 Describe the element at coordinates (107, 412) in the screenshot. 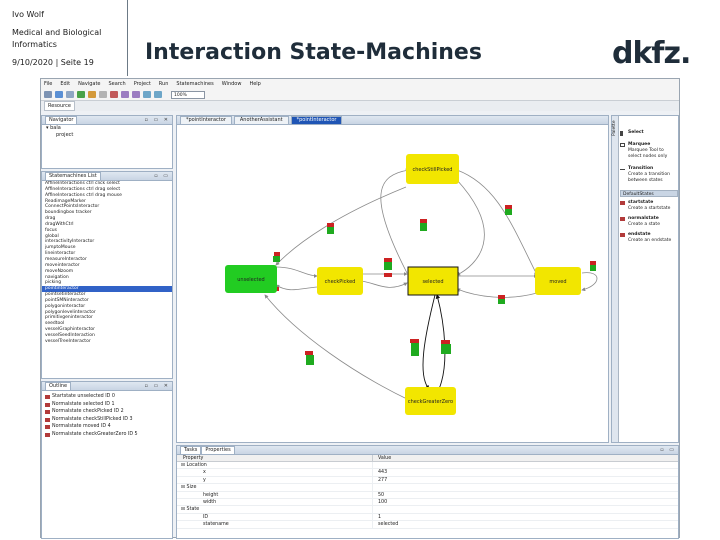

I see `outline-item: Normalstate checkPicked ID 2` at that location.